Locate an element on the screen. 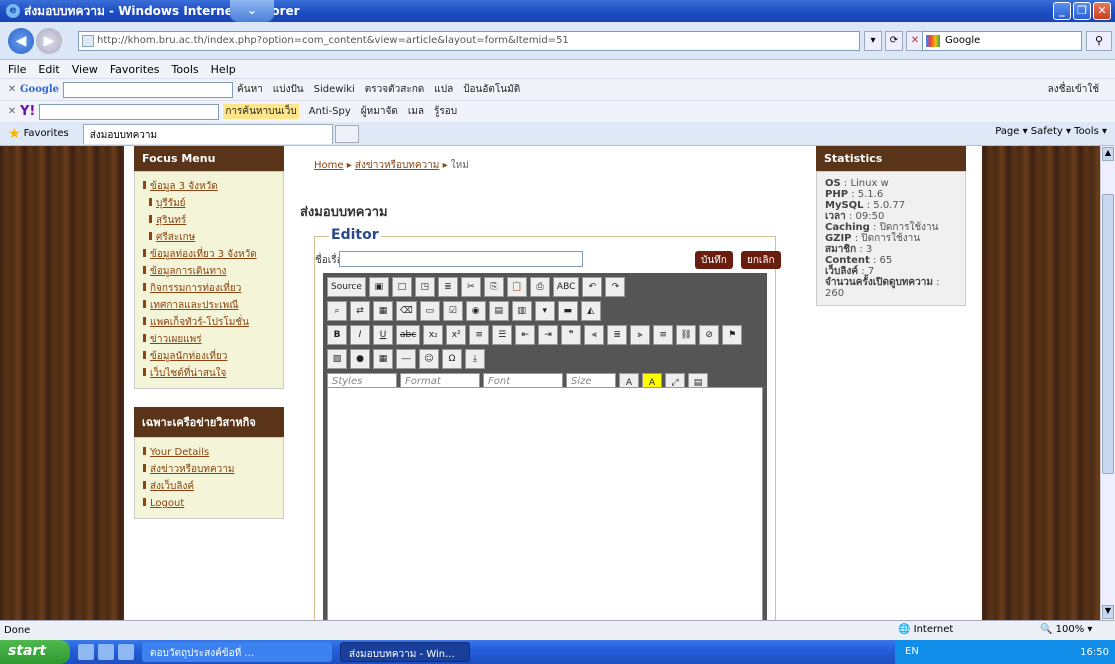  menu-view: View is located at coordinates (85, 69).